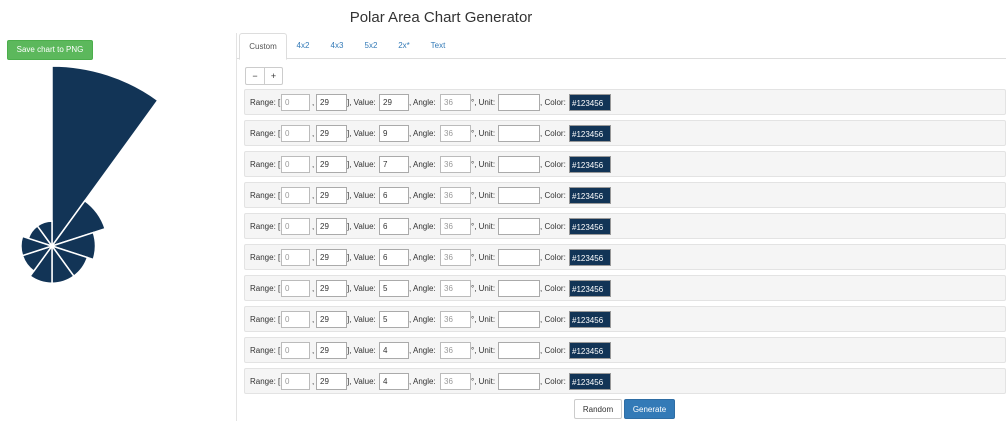  I want to click on tab-text: Text, so click(438, 46).